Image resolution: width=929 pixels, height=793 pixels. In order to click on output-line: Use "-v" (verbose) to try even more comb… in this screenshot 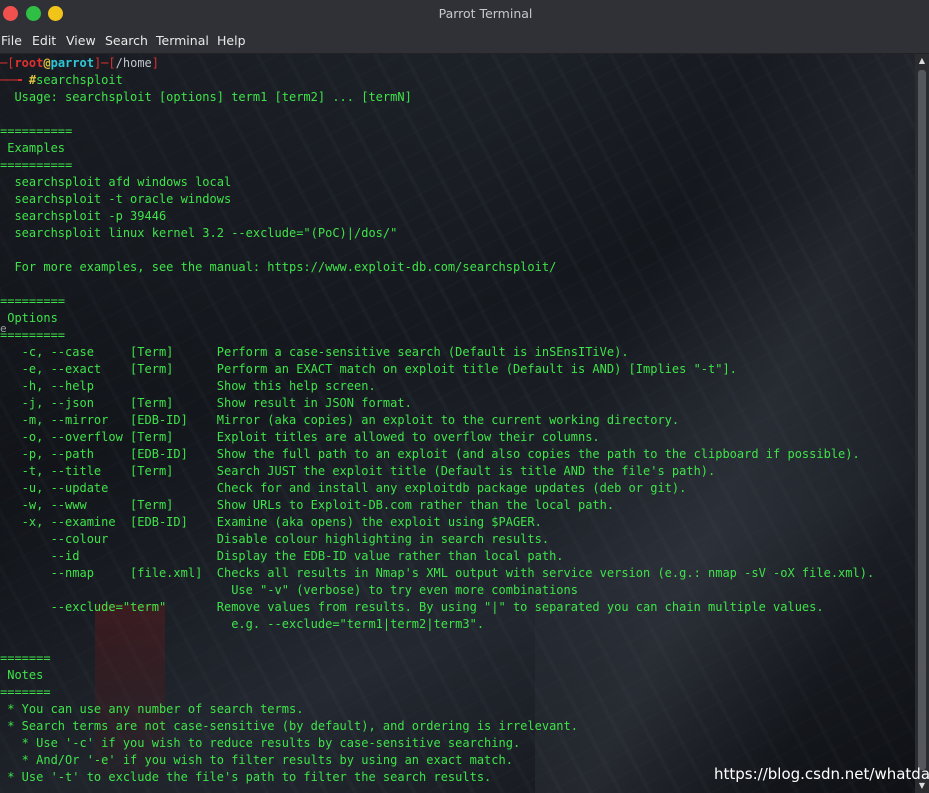, I will do `click(289, 590)`.